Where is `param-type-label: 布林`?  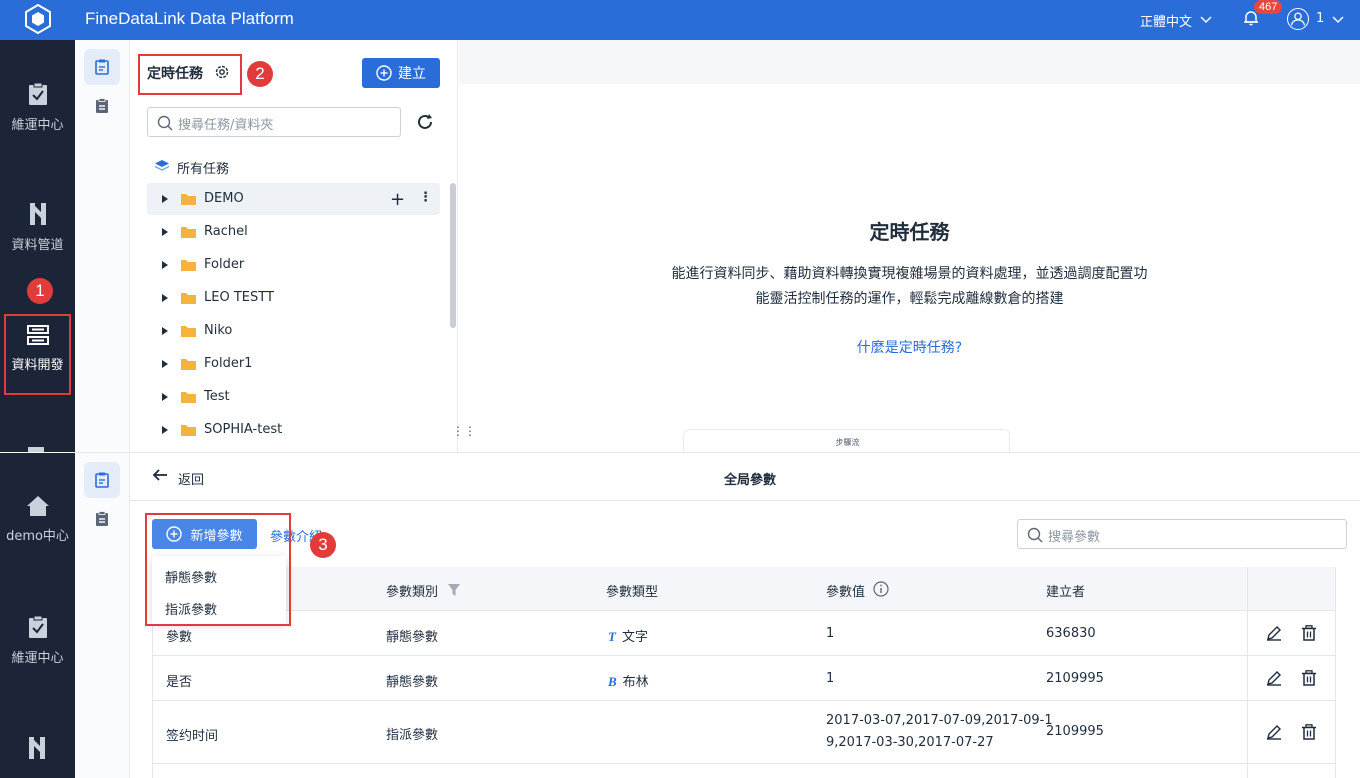
param-type-label: 布林 is located at coordinates (635, 682).